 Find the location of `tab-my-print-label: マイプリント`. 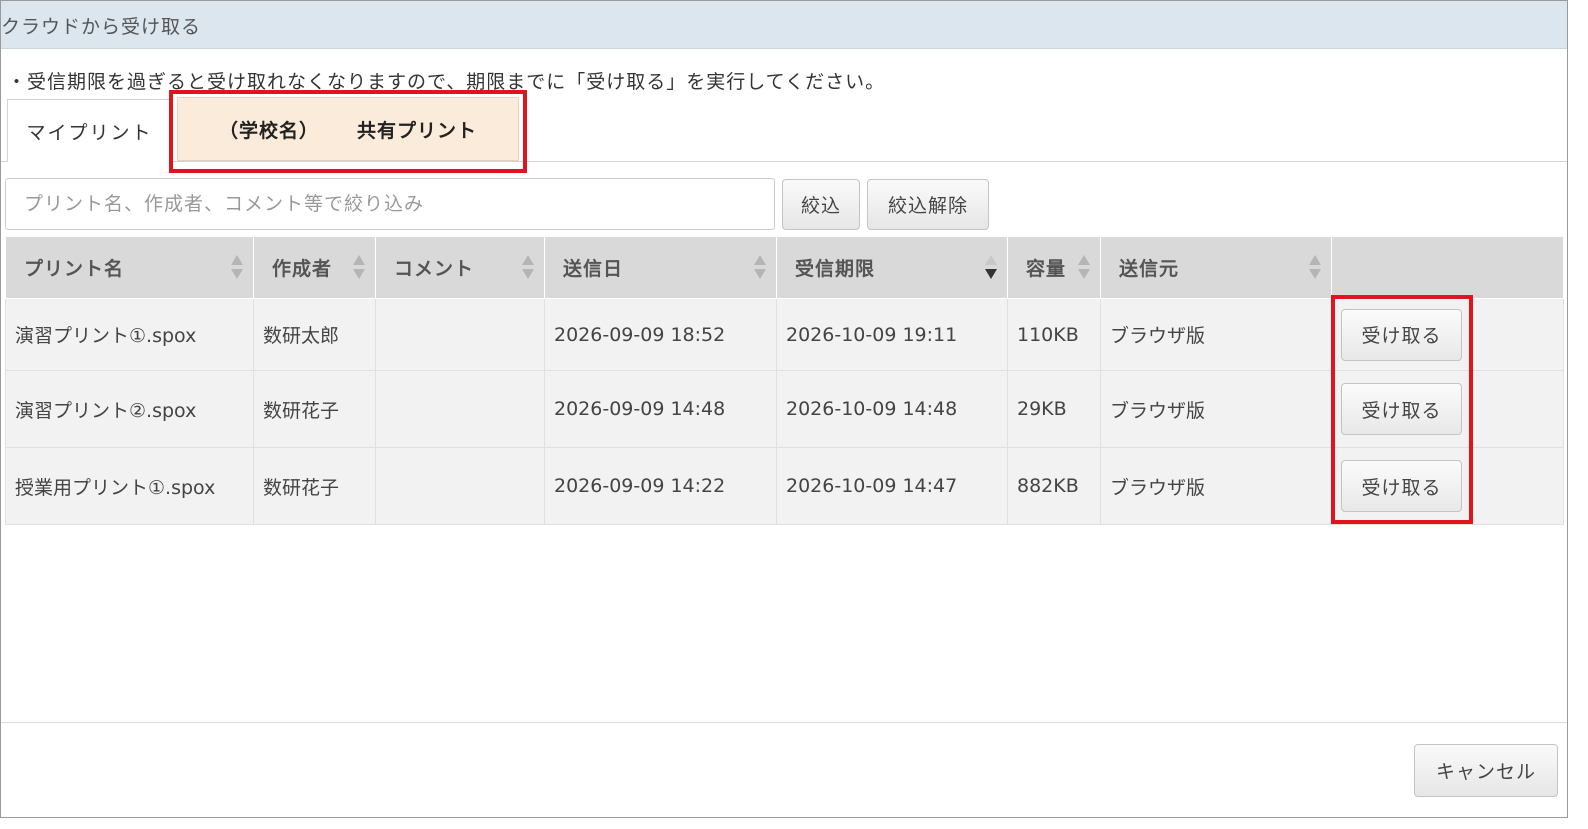

tab-my-print-label: マイプリント is located at coordinates (89, 132).